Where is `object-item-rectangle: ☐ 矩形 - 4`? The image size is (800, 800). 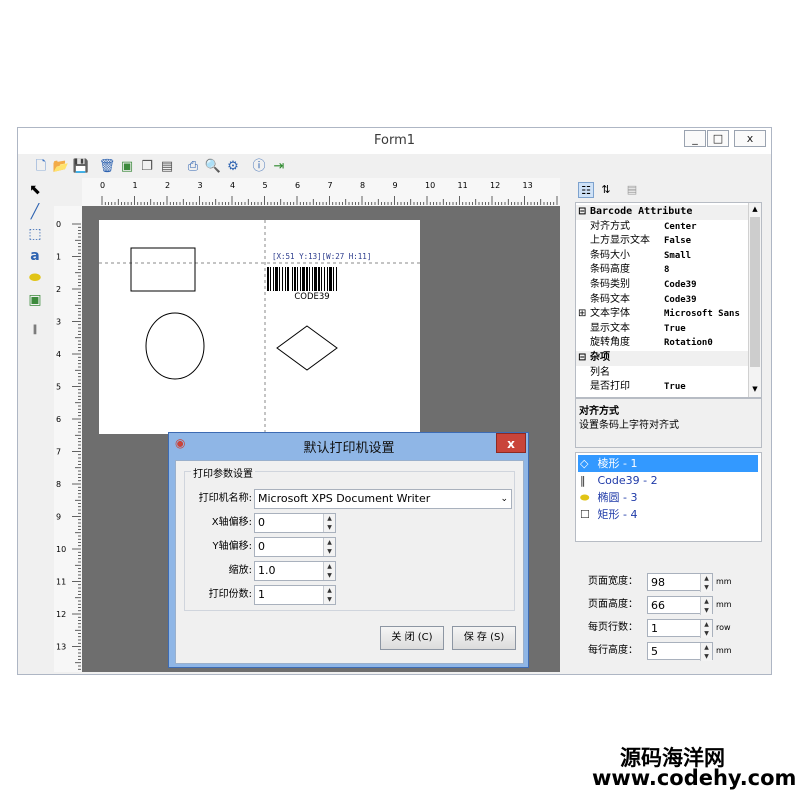 object-item-rectangle: ☐ 矩形 - 4 is located at coordinates (668, 514).